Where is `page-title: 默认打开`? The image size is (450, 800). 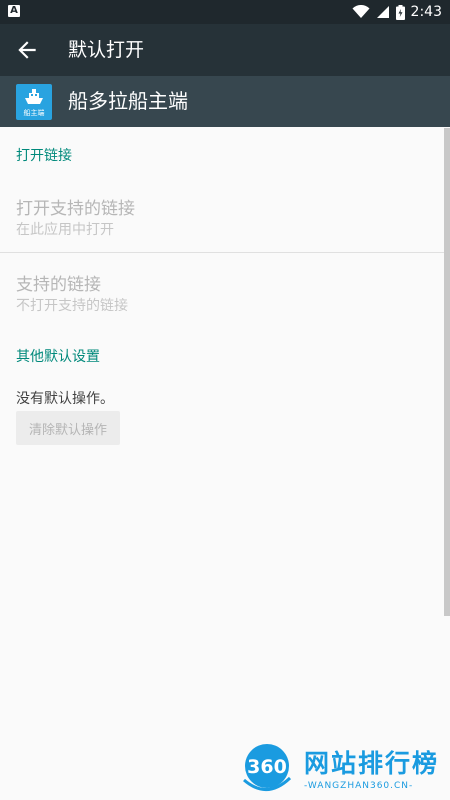 page-title: 默认打开 is located at coordinates (106, 50).